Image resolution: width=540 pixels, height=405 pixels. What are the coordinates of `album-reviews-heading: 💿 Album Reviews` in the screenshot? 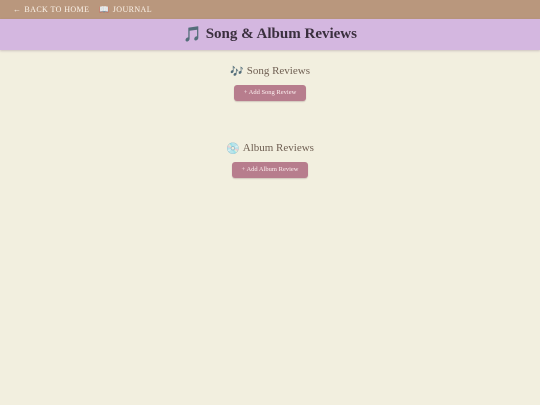 It's located at (270, 148).